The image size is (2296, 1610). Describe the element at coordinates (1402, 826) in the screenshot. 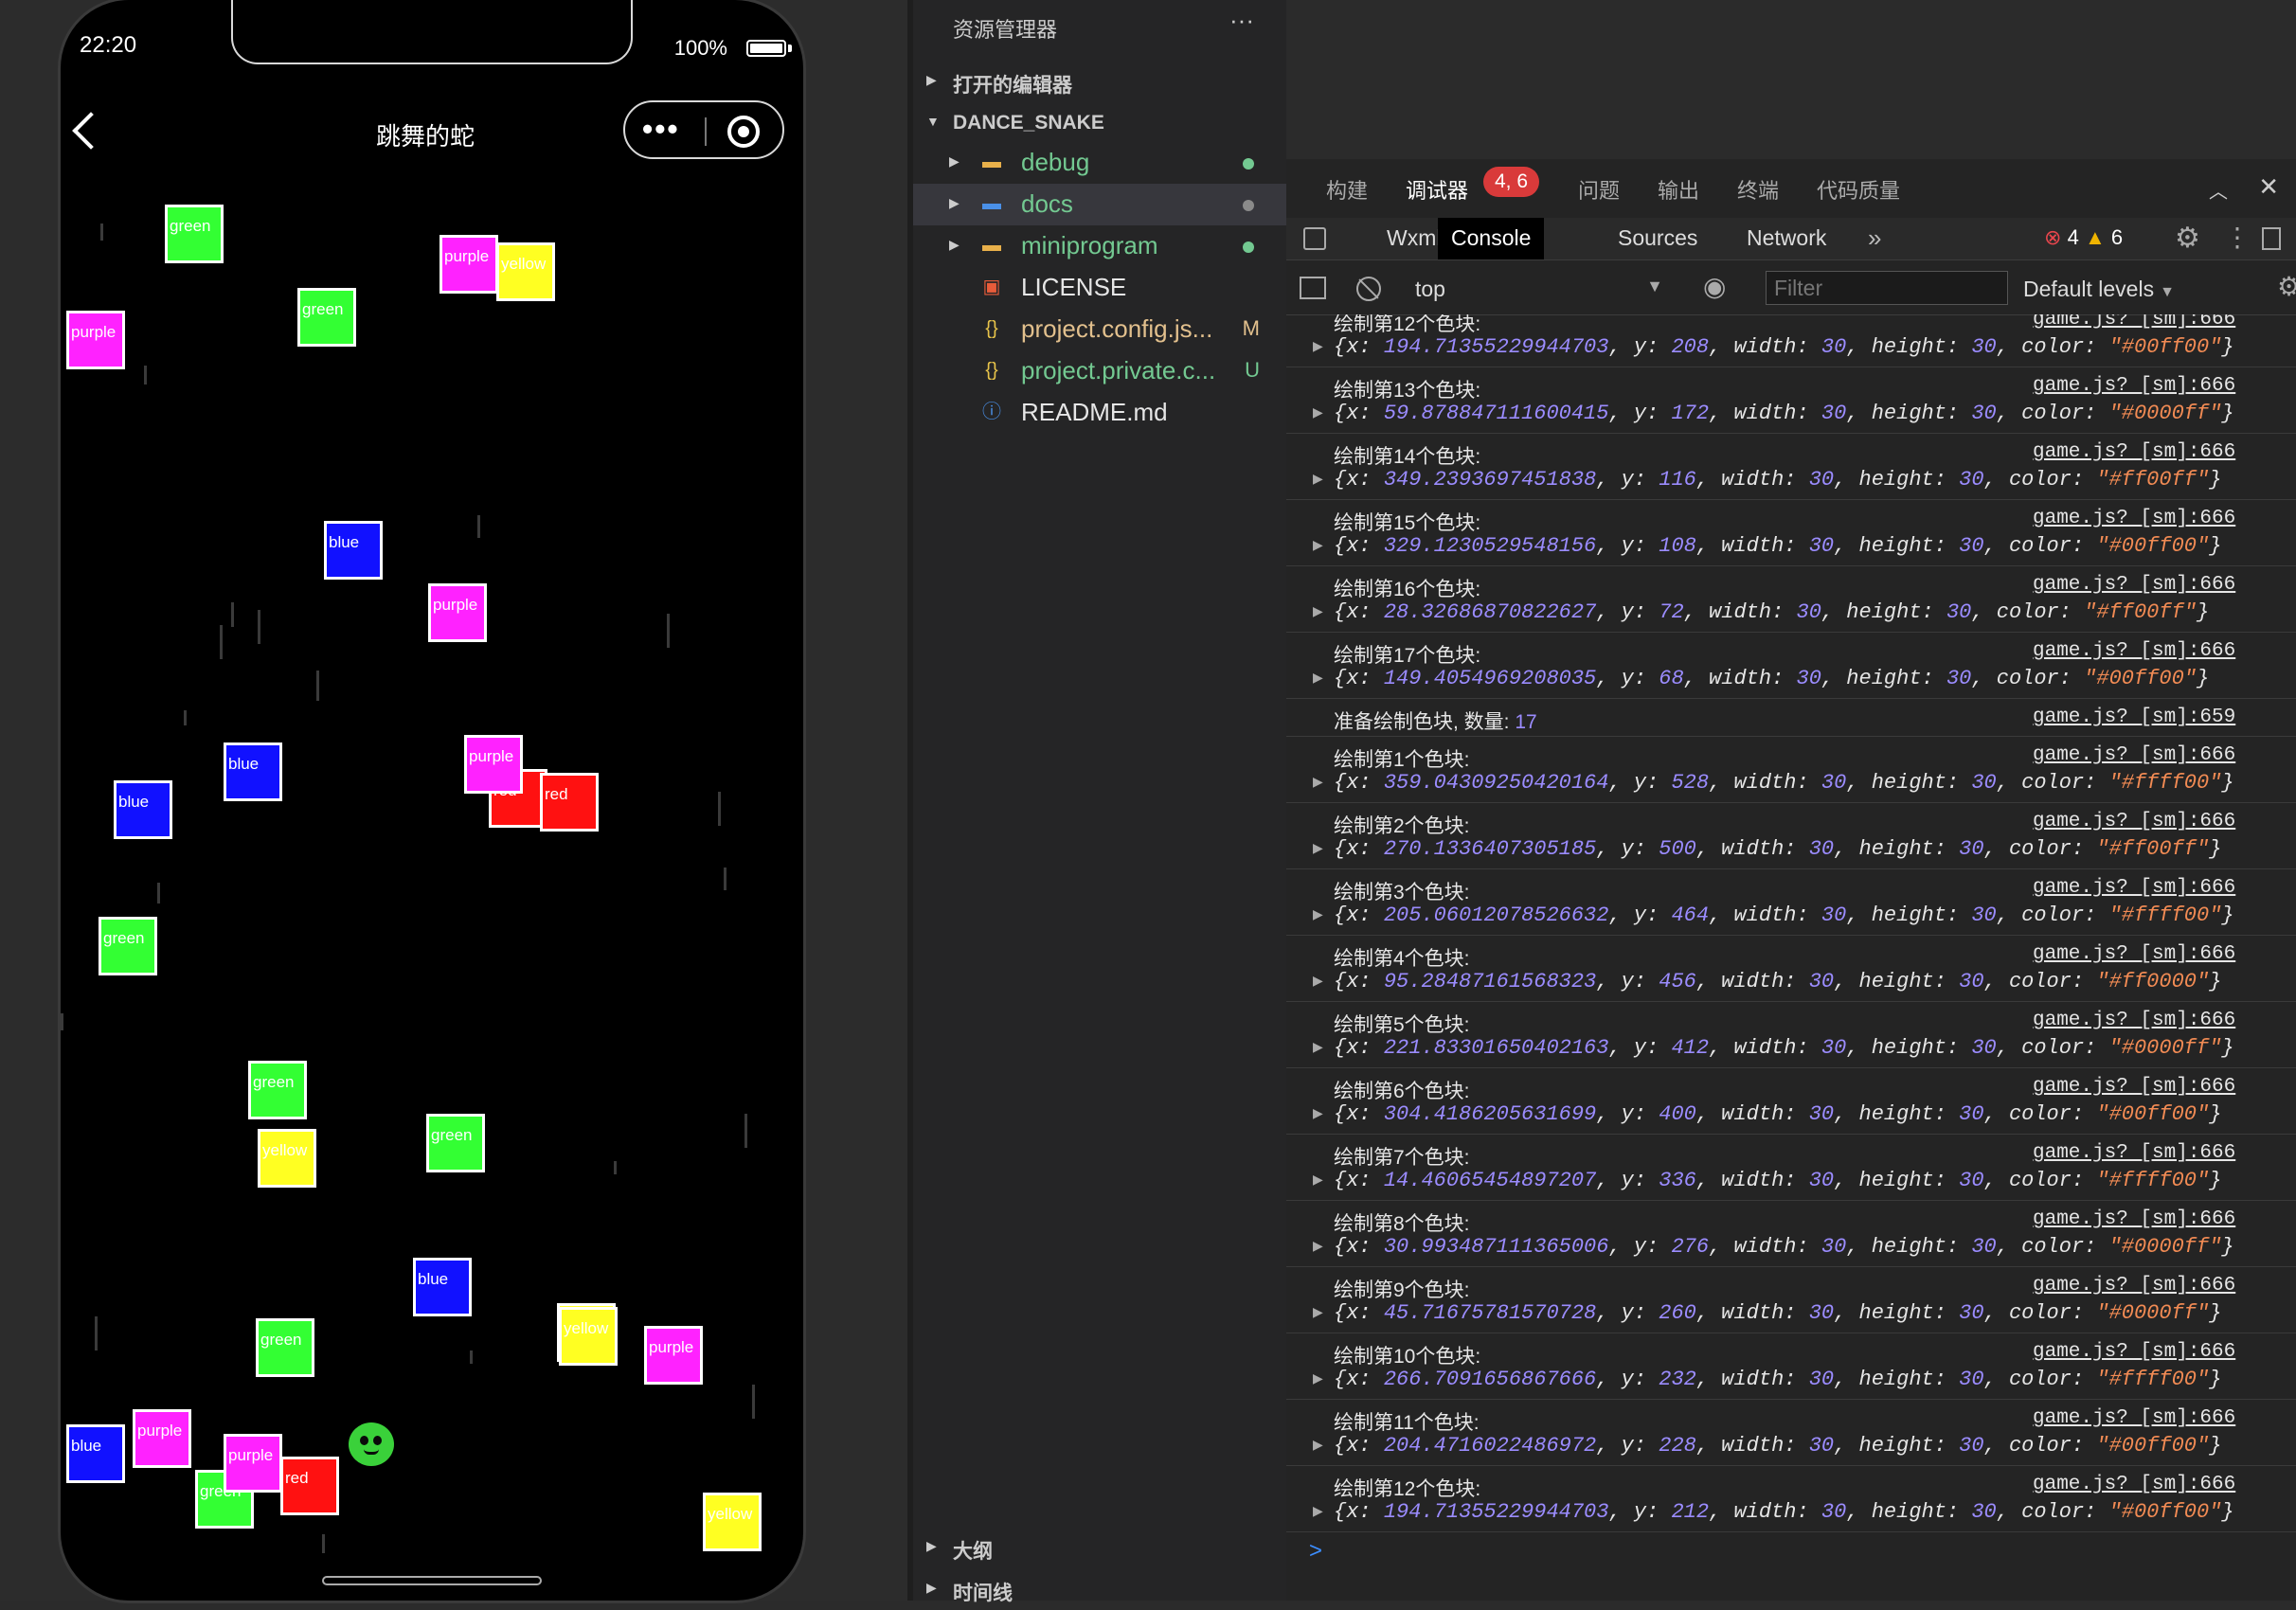

I see `message-text: 绘制第2个色块:` at that location.